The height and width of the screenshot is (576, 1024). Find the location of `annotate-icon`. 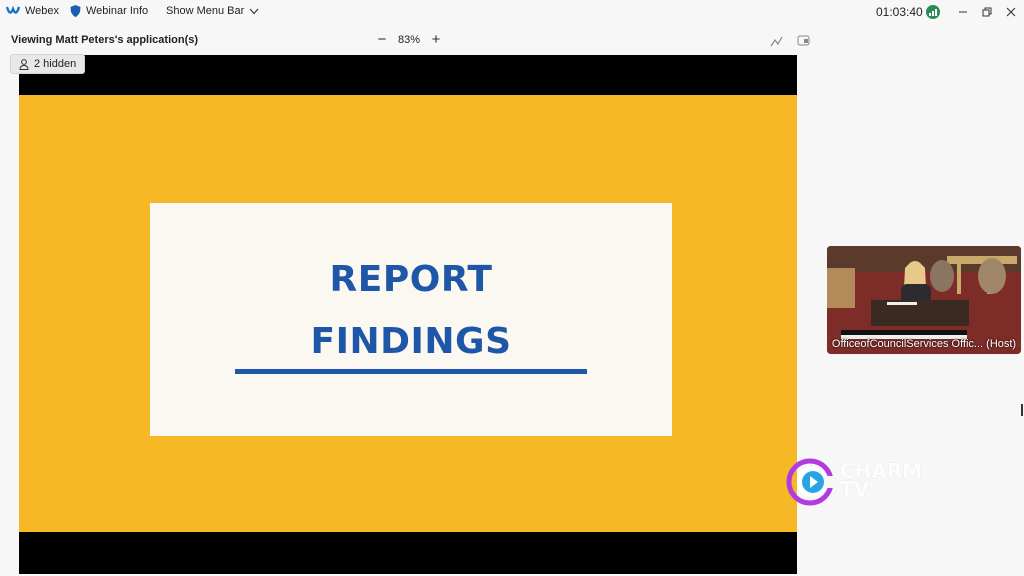

annotate-icon is located at coordinates (777, 41).